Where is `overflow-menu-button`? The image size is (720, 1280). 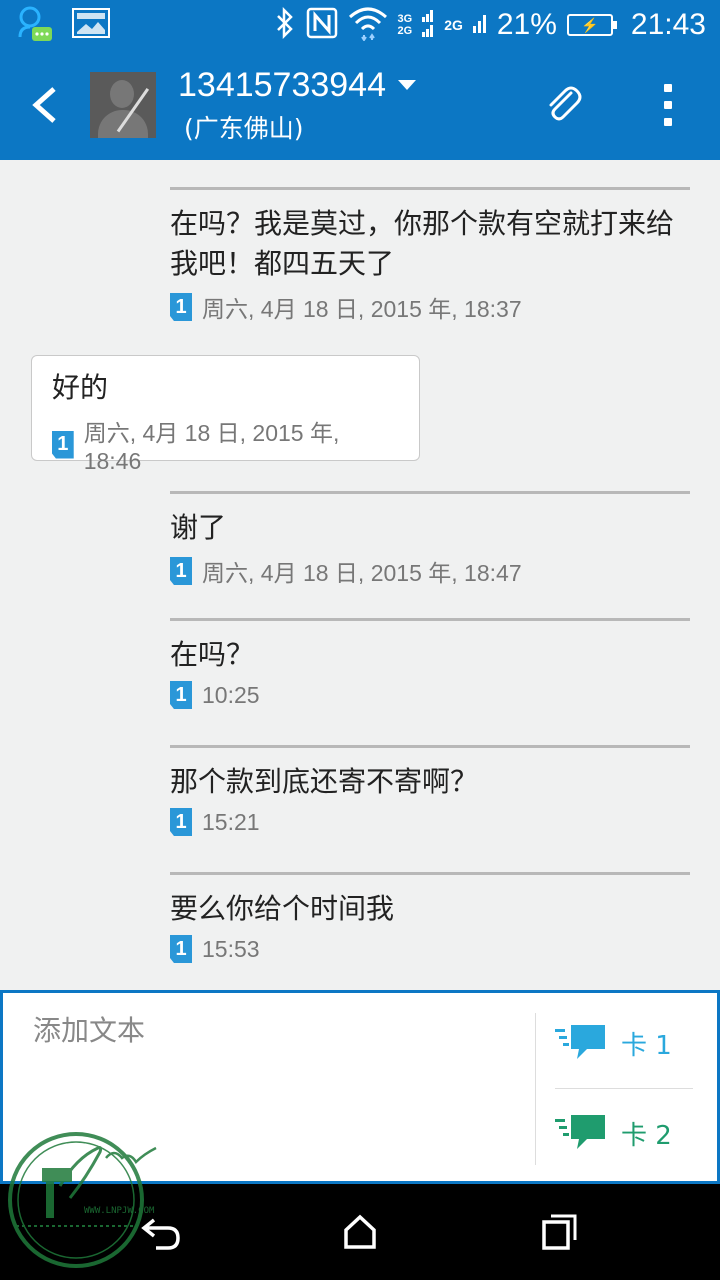
overflow-menu-button is located at coordinates (668, 105).